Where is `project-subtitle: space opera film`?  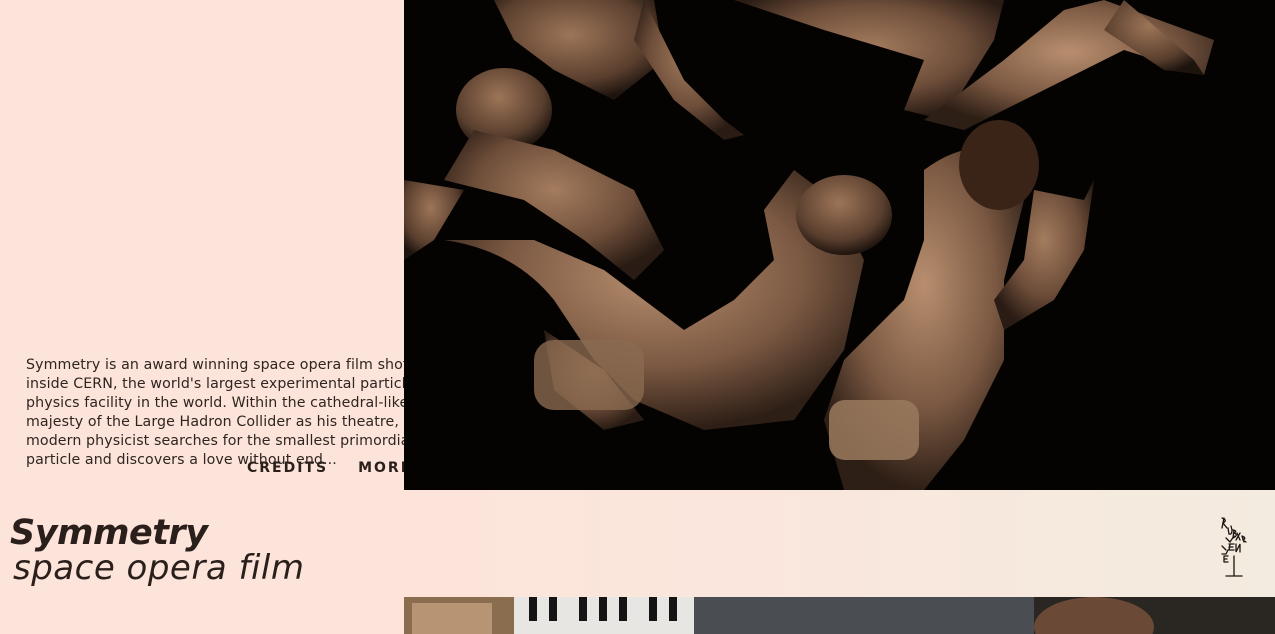 project-subtitle: space opera film is located at coordinates (159, 568).